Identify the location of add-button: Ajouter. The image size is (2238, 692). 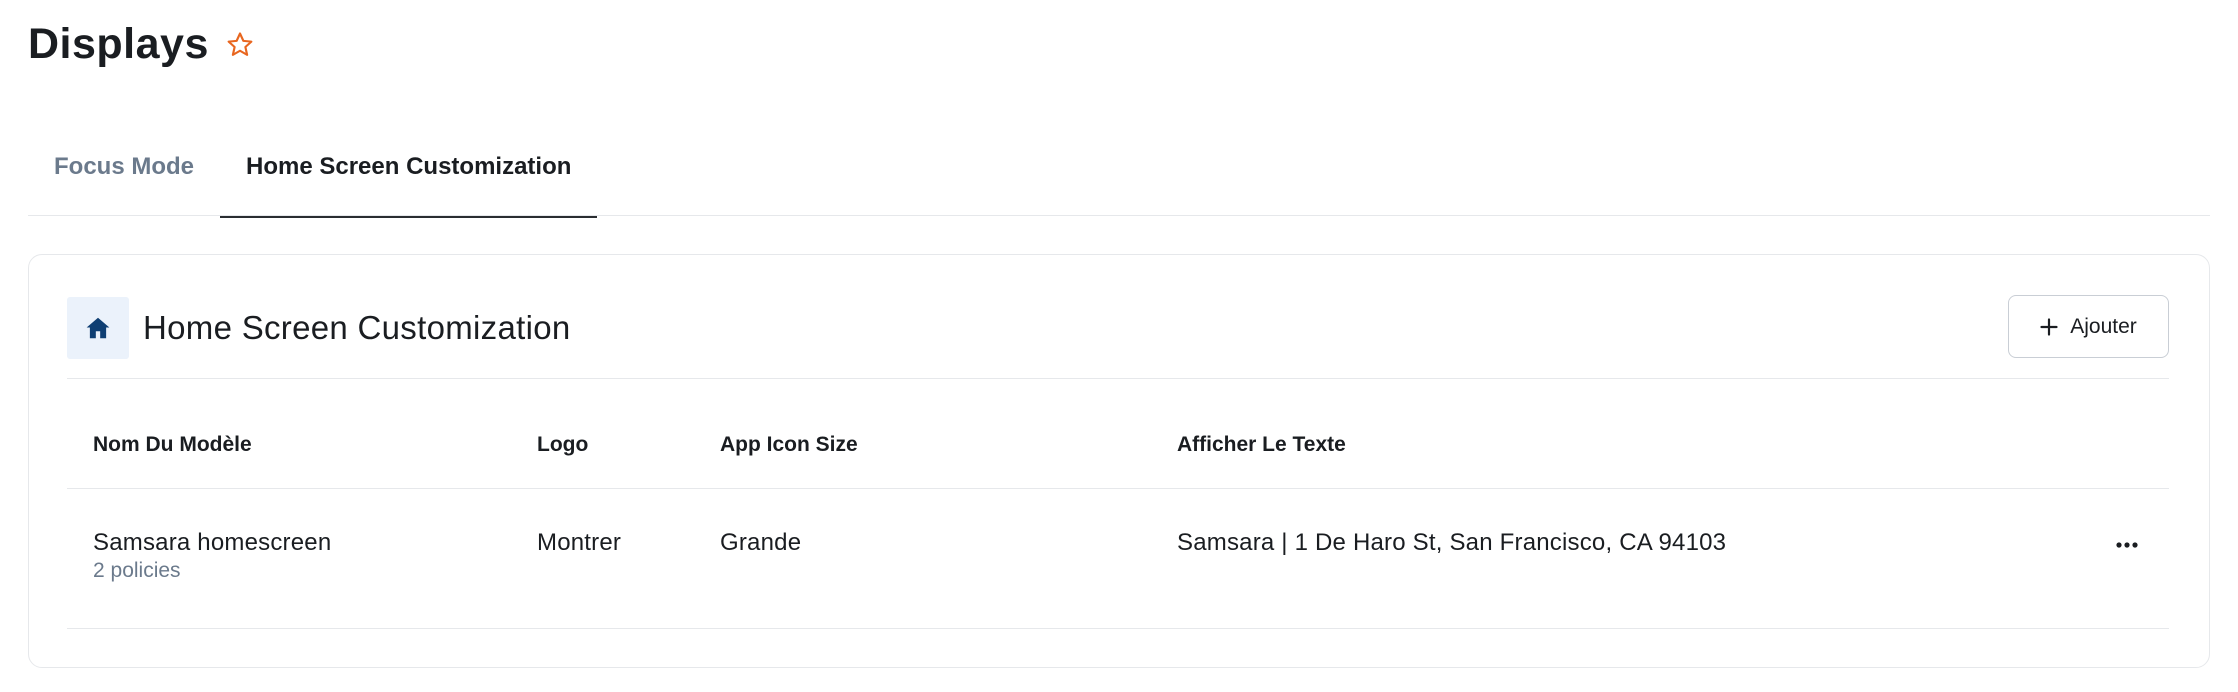
(2088, 326).